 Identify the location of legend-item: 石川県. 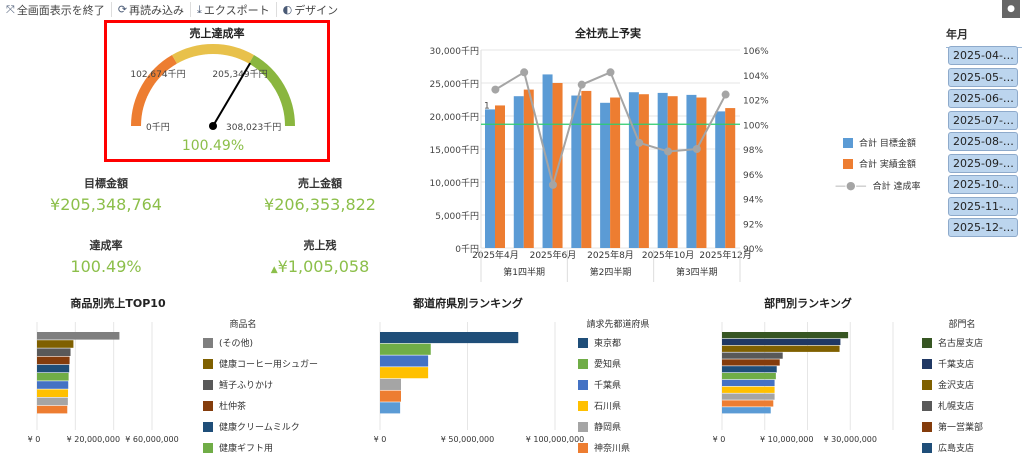
(599, 405).